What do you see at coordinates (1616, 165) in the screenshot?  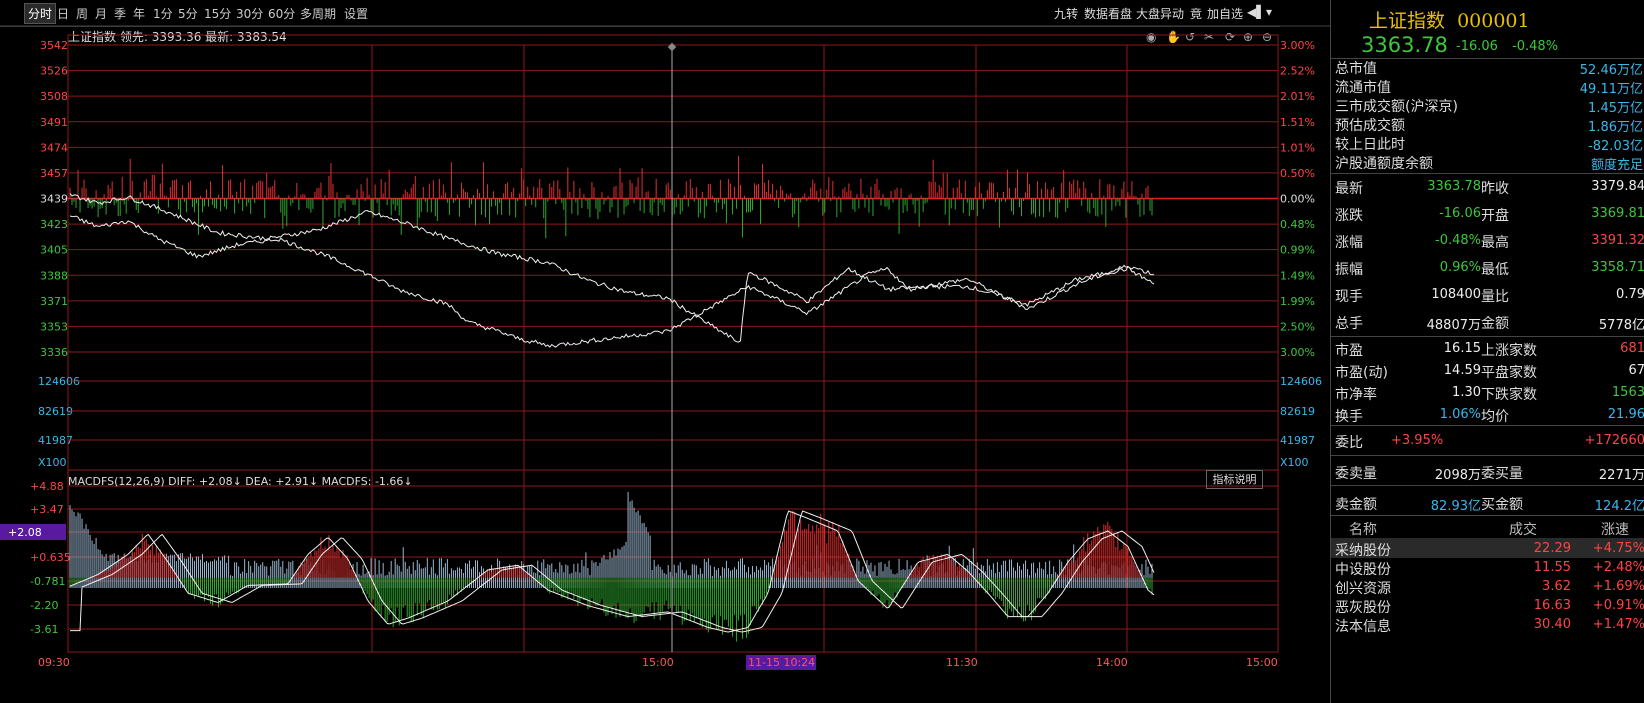 I see `stat-value: 额度充足` at bounding box center [1616, 165].